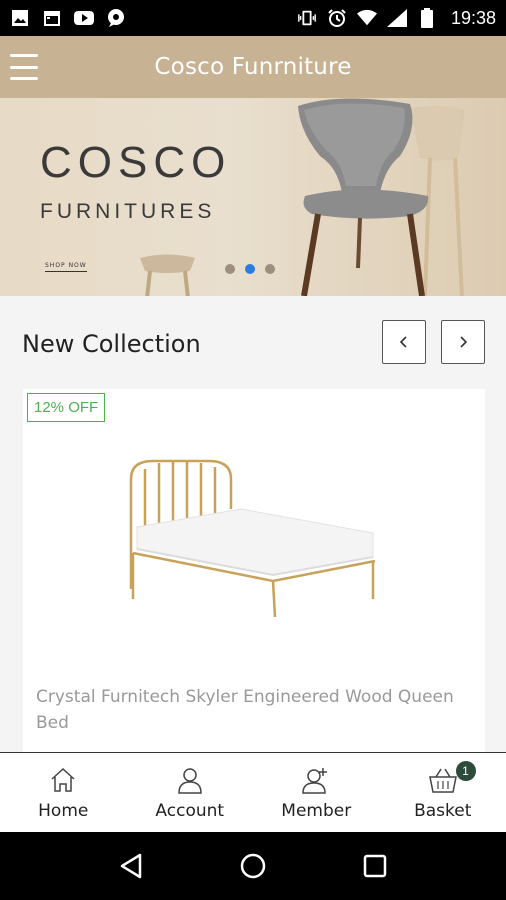 This screenshot has height=900, width=506. What do you see at coordinates (116, 18) in the screenshot?
I see `notification-icon` at bounding box center [116, 18].